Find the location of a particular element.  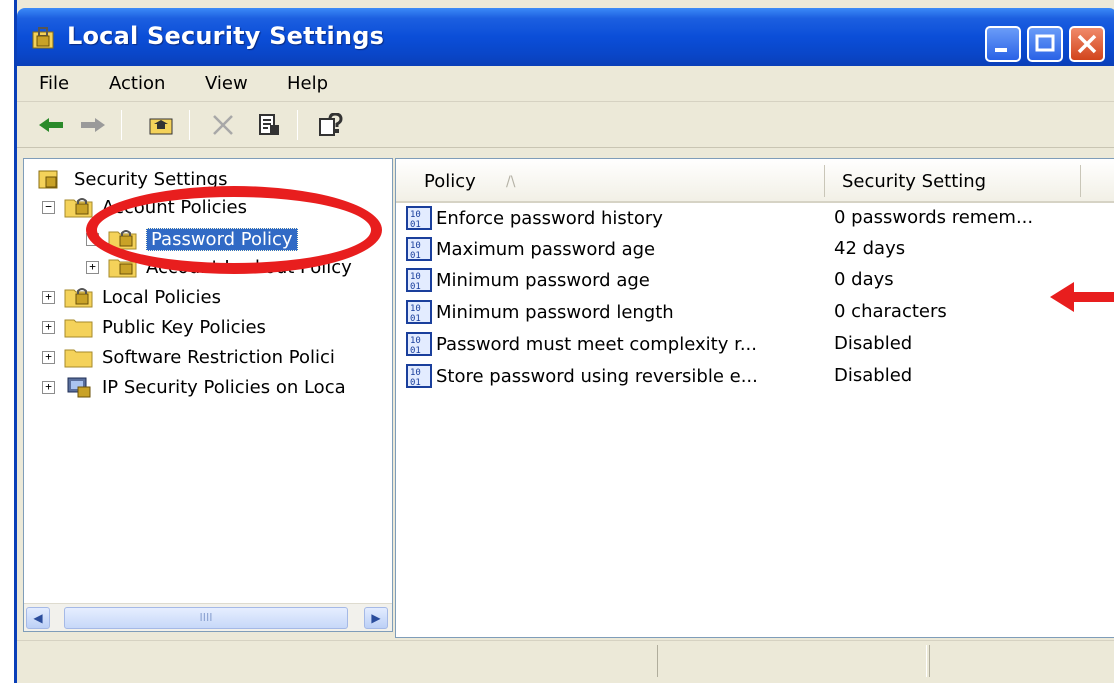

minimize-button is located at coordinates (1003, 44).